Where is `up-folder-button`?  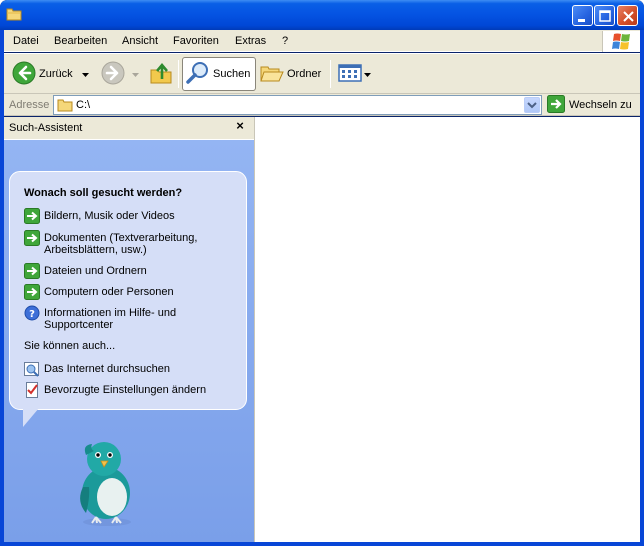 up-folder-button is located at coordinates (161, 74).